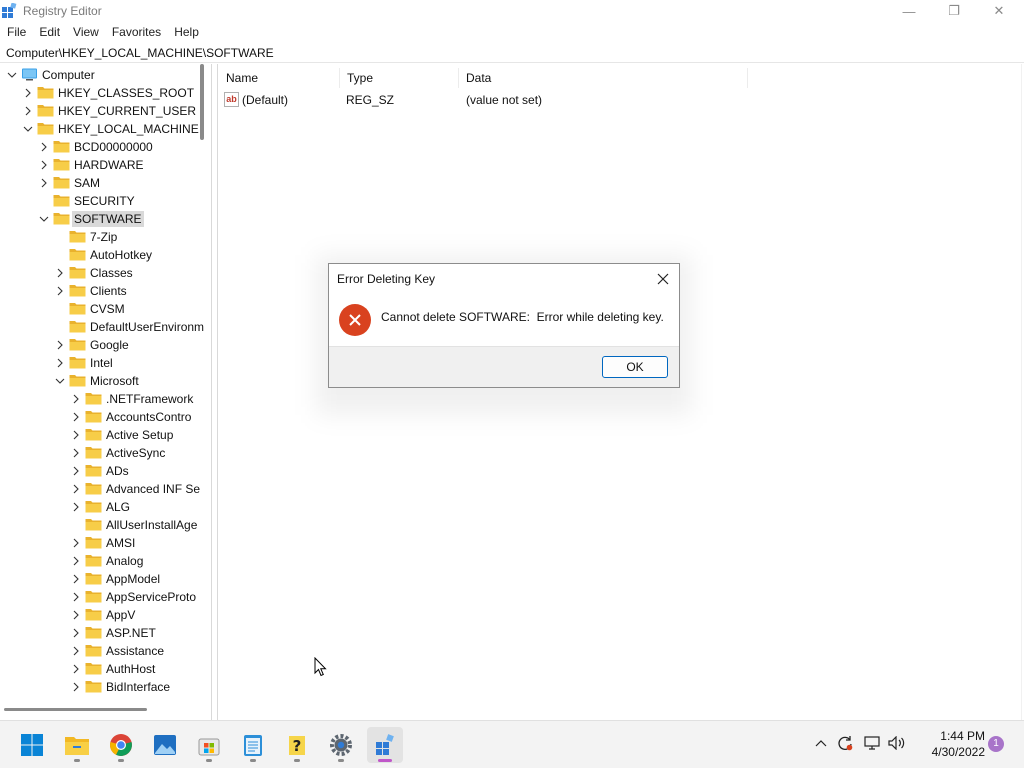  I want to click on menu-favorites: Favorites, so click(136, 32).